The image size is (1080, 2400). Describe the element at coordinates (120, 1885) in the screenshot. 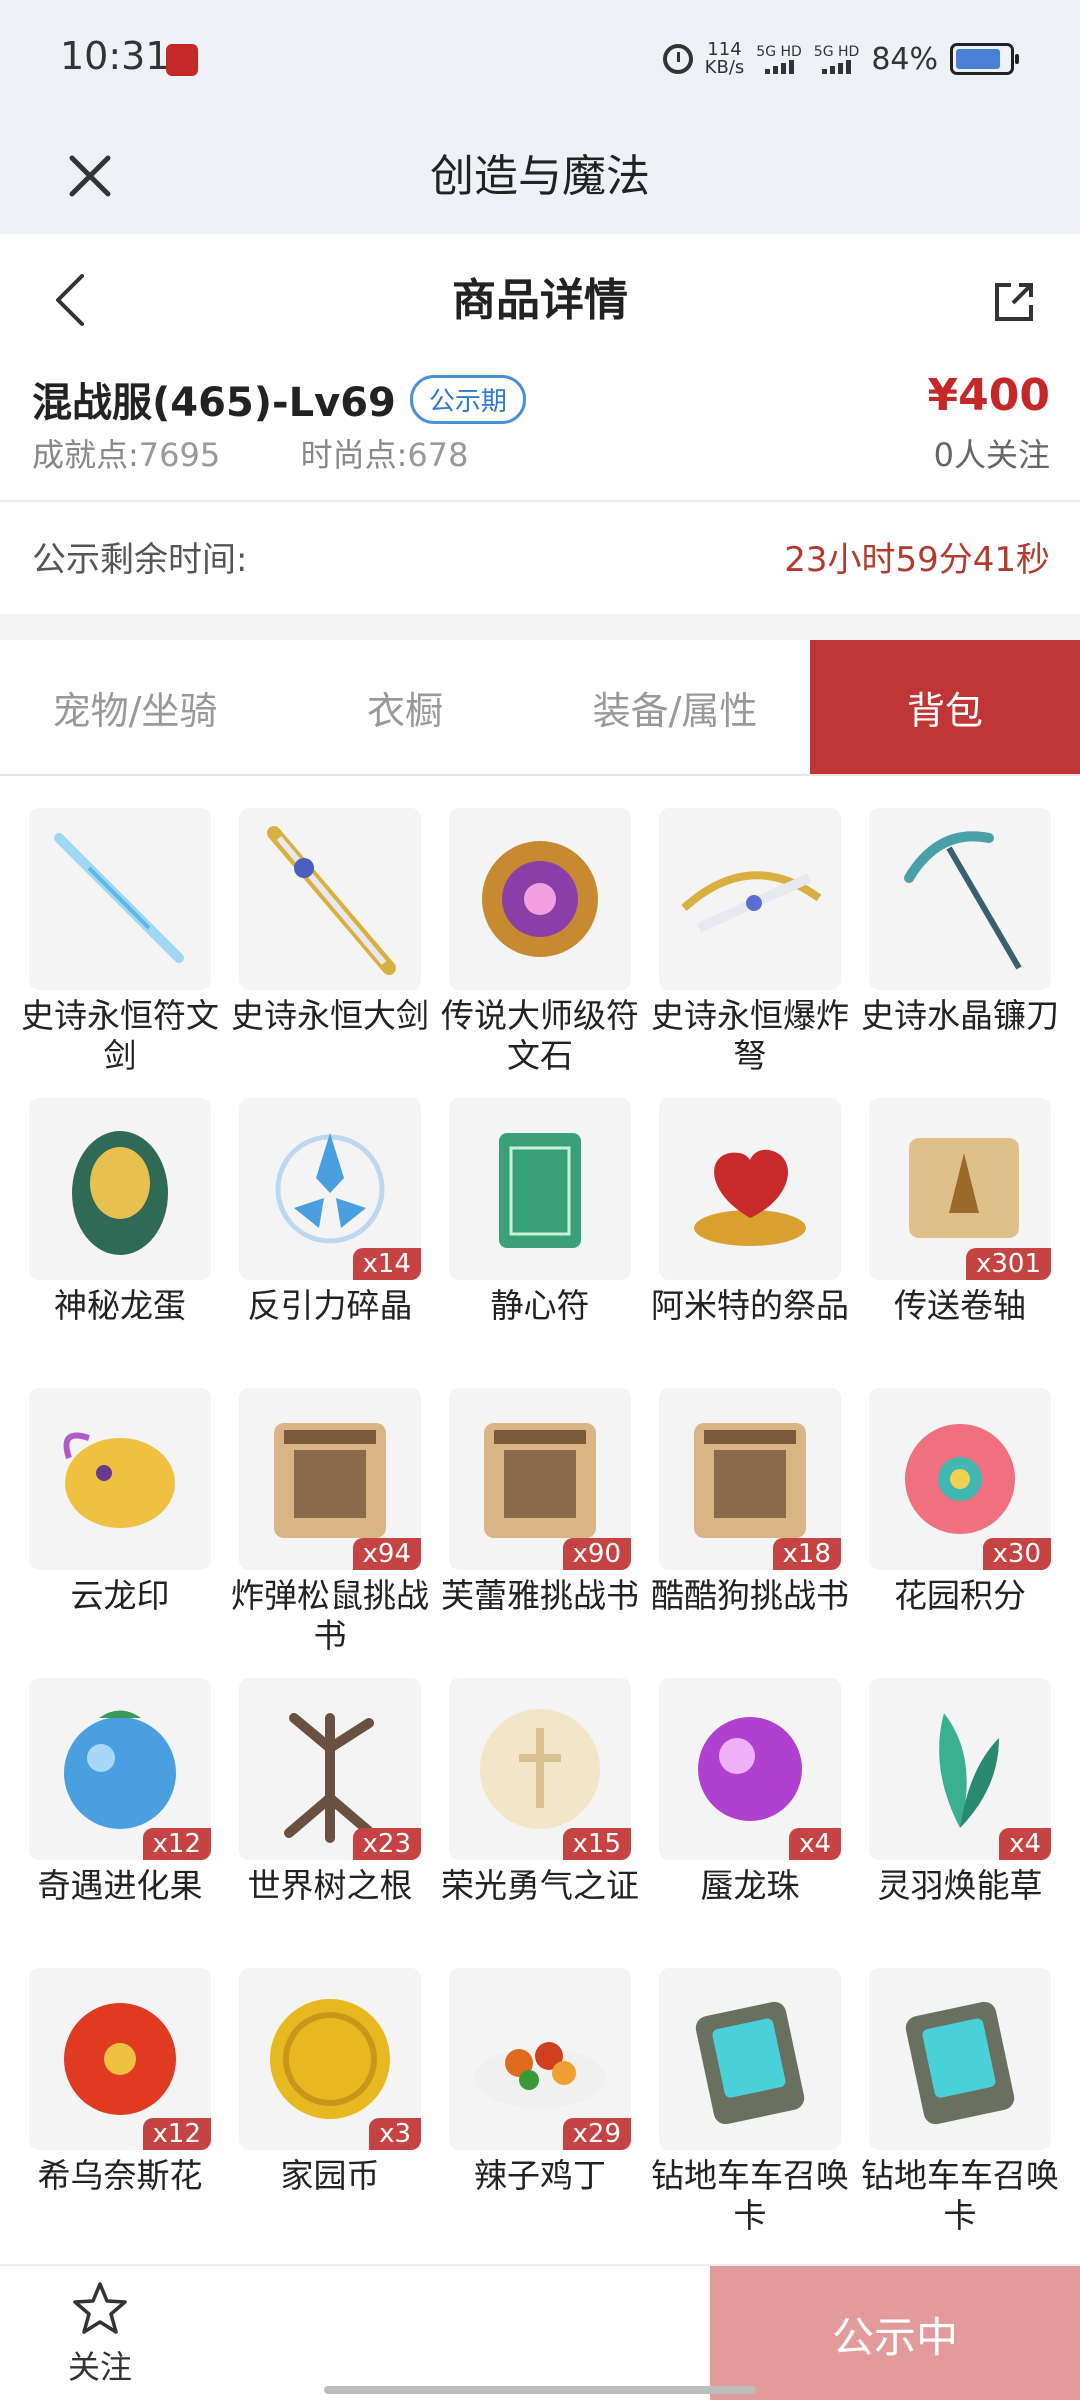

I see `item-name: 奇遇进化果` at that location.